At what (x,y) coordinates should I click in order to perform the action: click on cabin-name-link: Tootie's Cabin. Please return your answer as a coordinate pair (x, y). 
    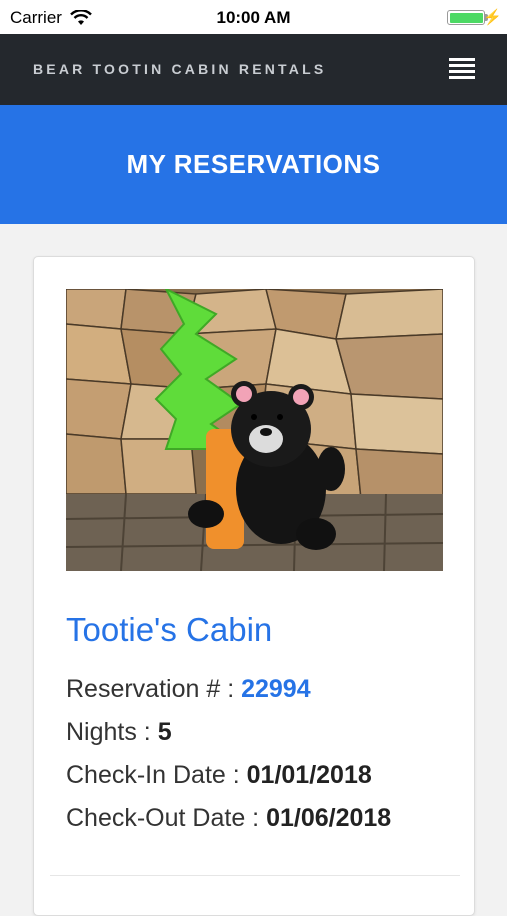
    Looking at the image, I should click on (169, 630).